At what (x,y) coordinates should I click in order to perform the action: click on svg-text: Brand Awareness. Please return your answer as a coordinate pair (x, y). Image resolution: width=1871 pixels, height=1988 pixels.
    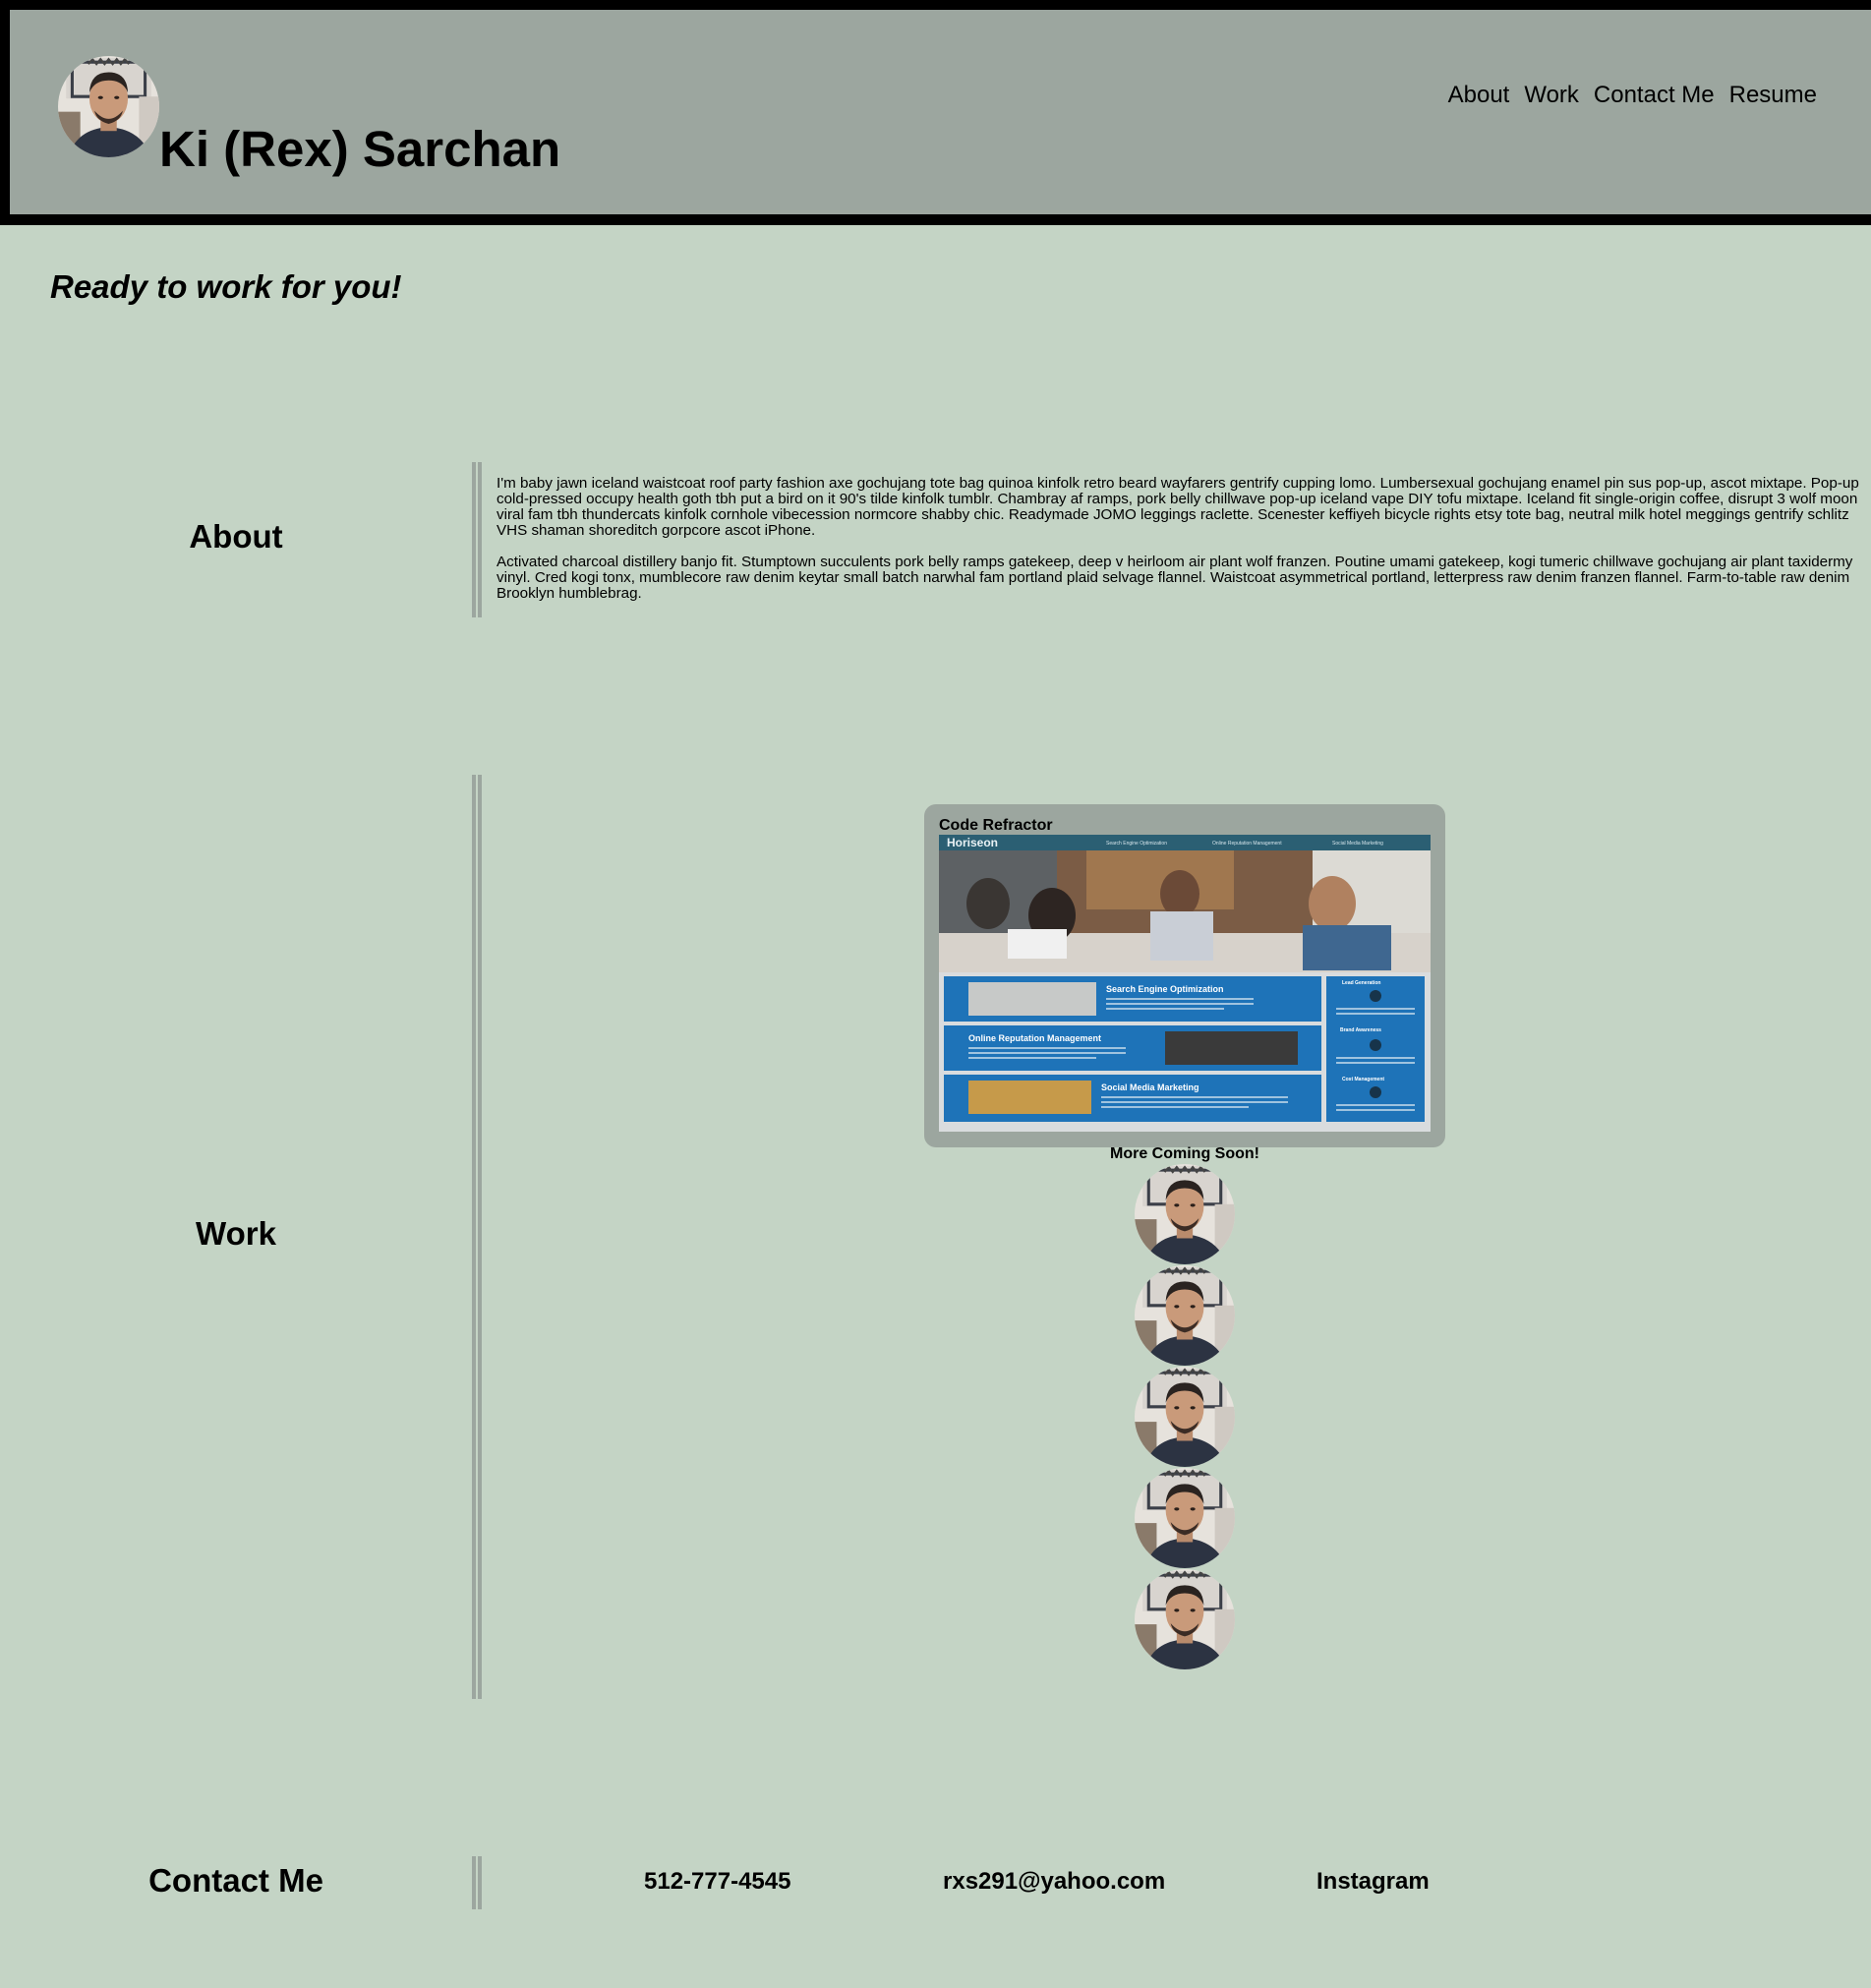
    Looking at the image, I should click on (1360, 1030).